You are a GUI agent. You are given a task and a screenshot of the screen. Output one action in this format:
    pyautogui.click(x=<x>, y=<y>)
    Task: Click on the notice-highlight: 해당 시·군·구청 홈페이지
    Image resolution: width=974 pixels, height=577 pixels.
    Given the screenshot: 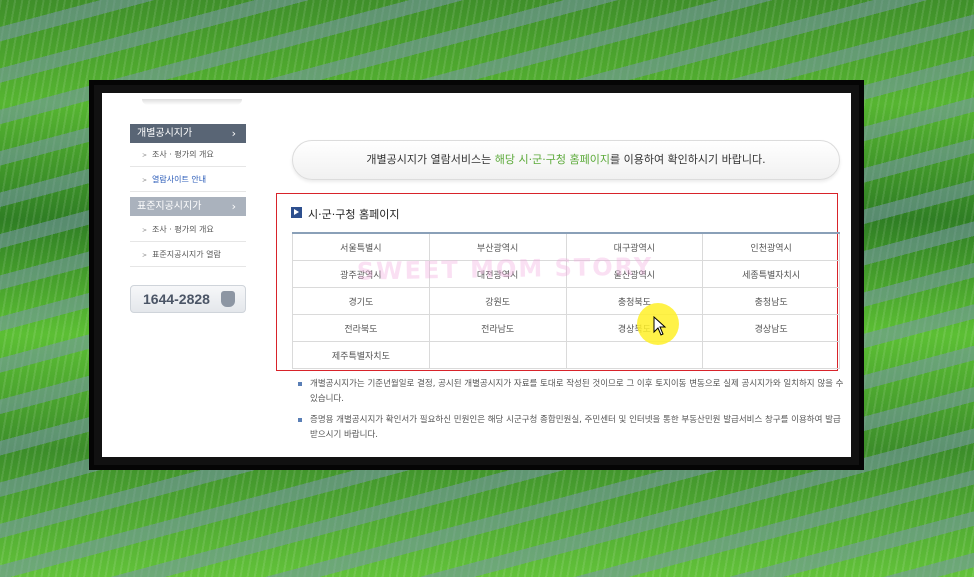 What is the action you would take?
    pyautogui.click(x=552, y=159)
    